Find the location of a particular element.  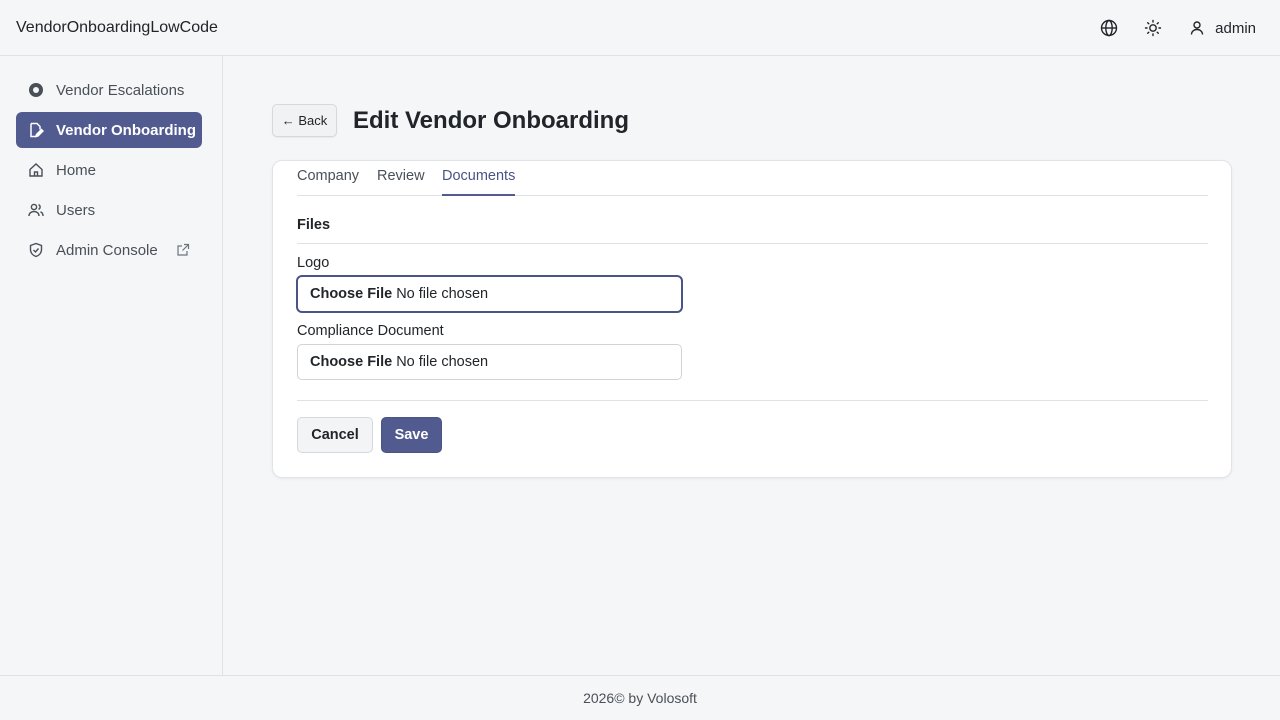

page-footer: 2026© by Volosoft is located at coordinates (640, 697).